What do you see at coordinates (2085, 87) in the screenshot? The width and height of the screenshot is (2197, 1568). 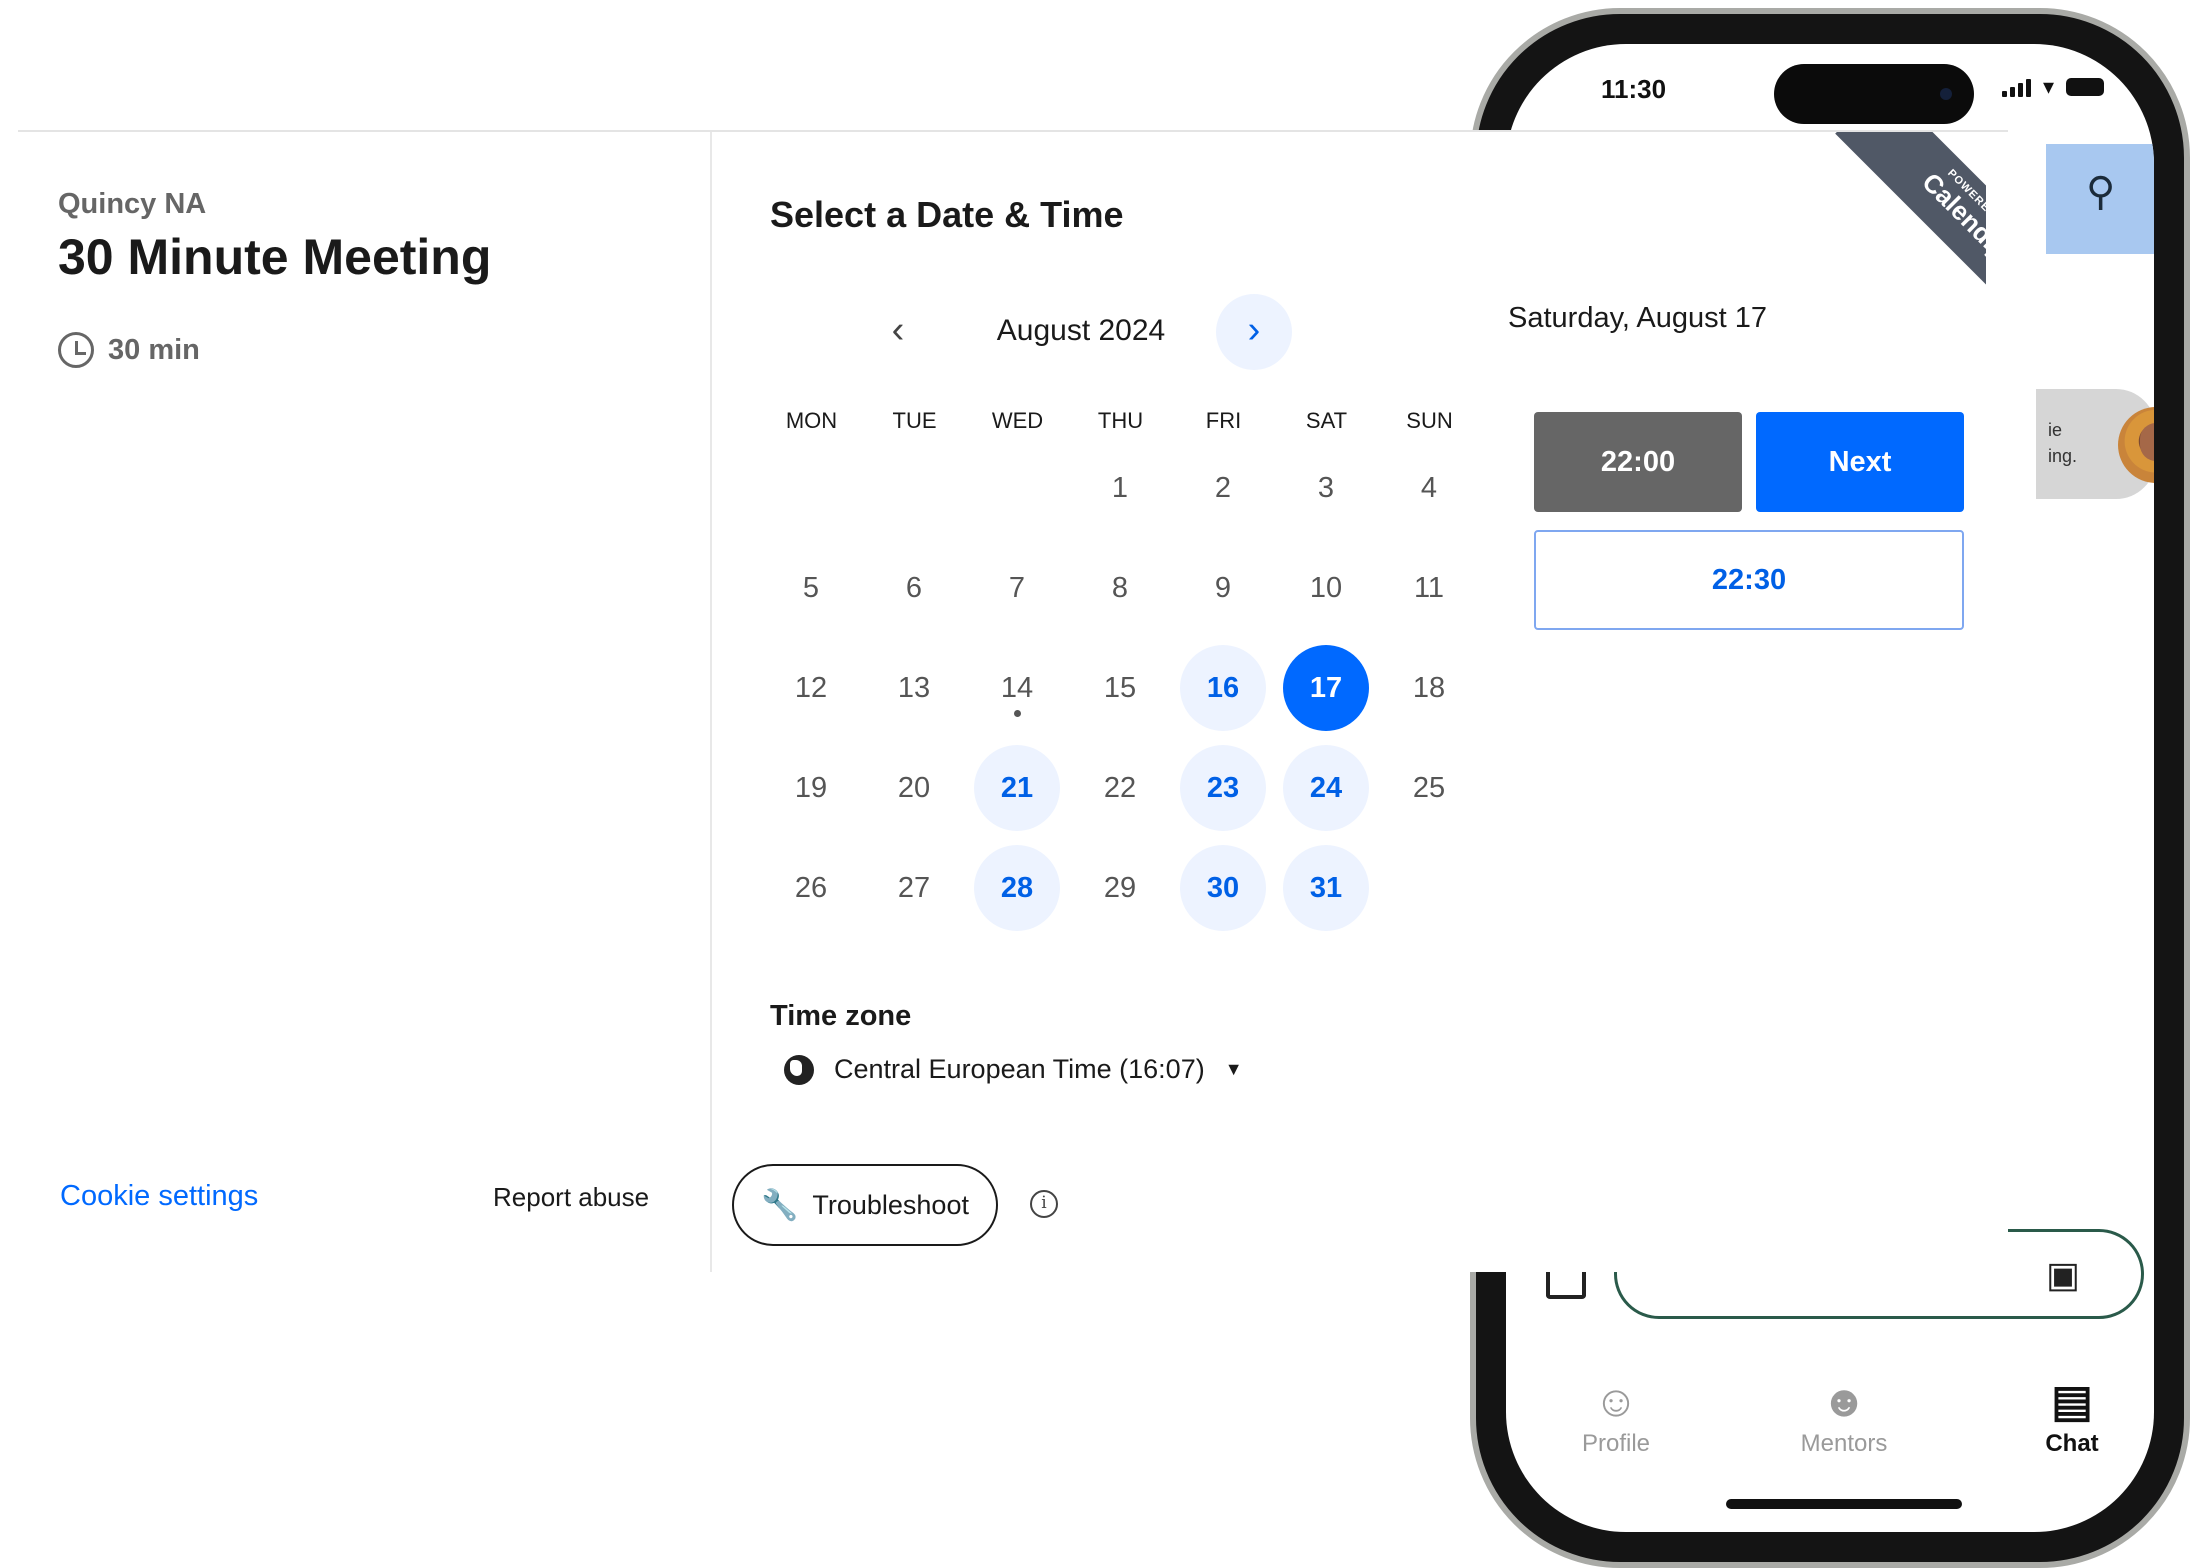 I see `battery-icon` at bounding box center [2085, 87].